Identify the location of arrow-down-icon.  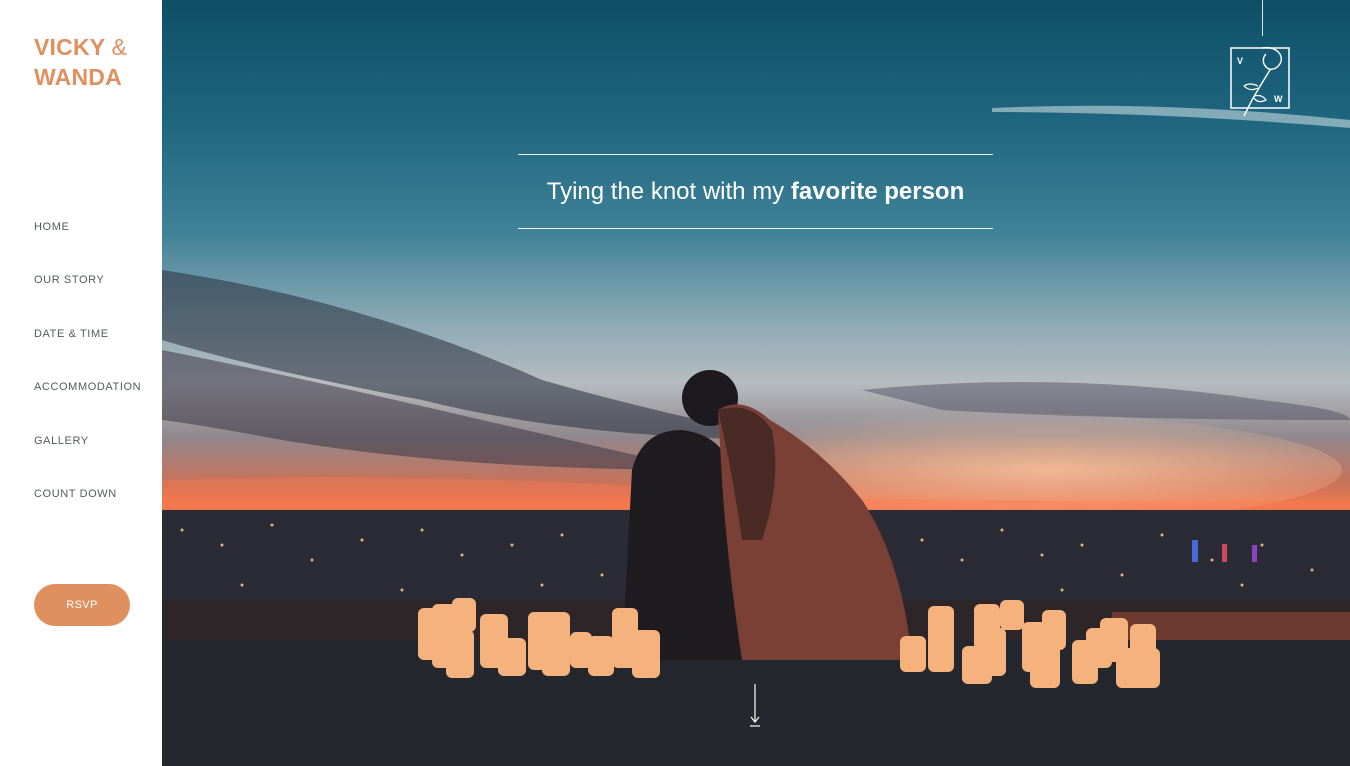
(755, 707).